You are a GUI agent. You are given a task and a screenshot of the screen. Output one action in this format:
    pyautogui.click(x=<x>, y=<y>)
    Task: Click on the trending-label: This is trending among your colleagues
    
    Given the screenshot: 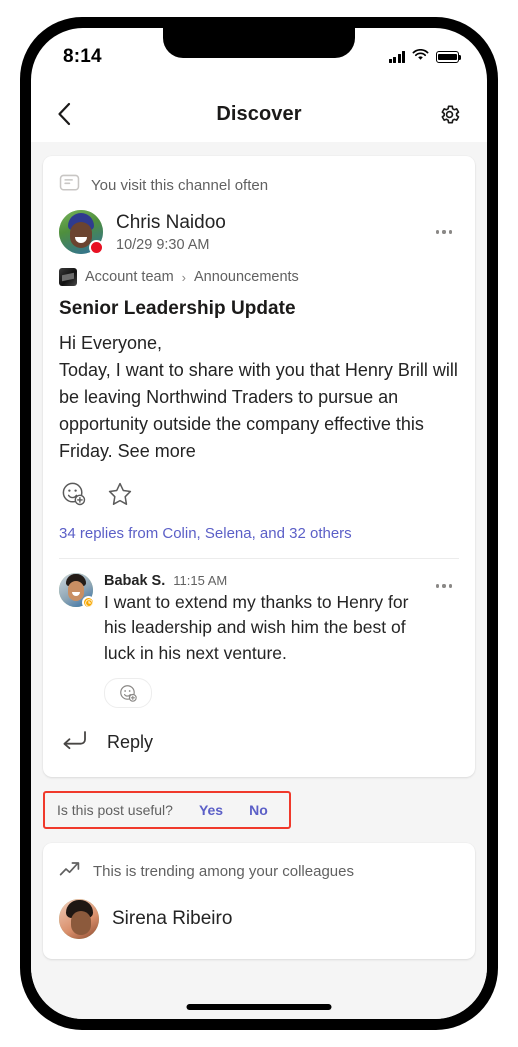 What is the action you would take?
    pyautogui.click(x=223, y=872)
    